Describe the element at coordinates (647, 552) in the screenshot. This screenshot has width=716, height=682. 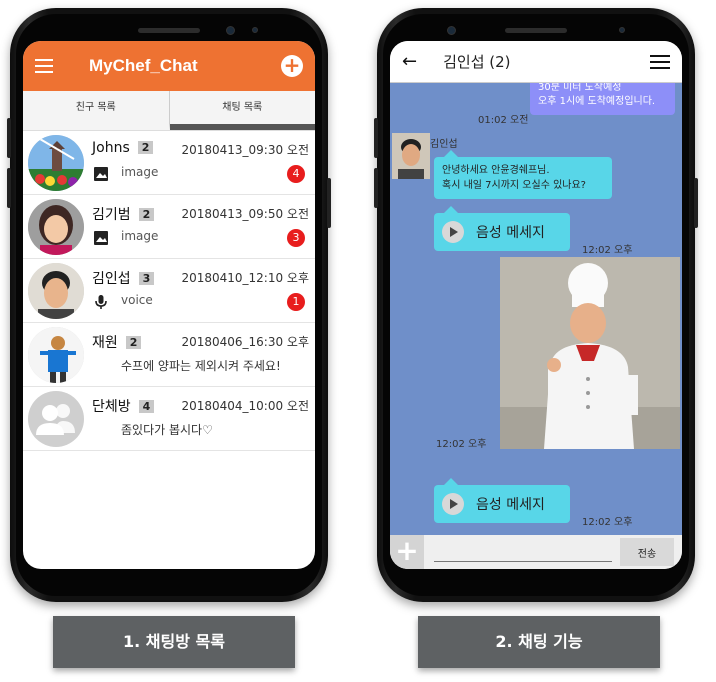
I see `send-button: 전송` at that location.